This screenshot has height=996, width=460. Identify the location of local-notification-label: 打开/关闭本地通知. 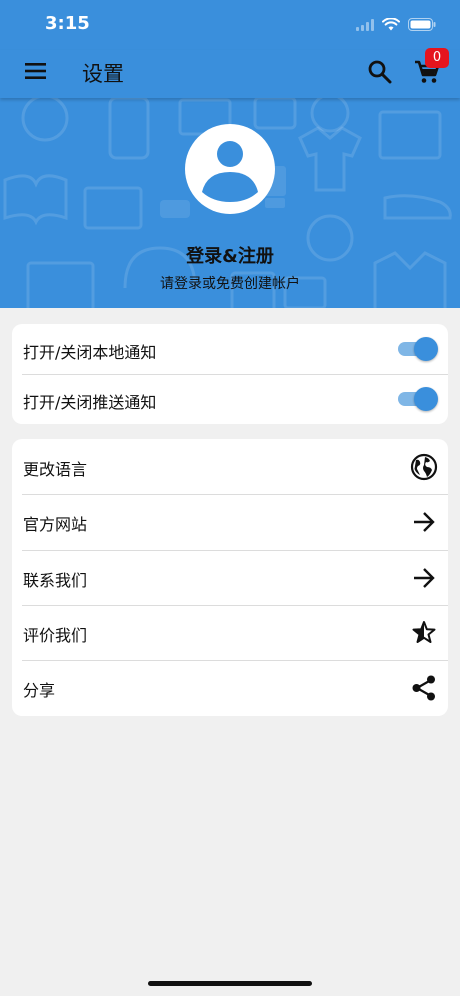
(90, 352).